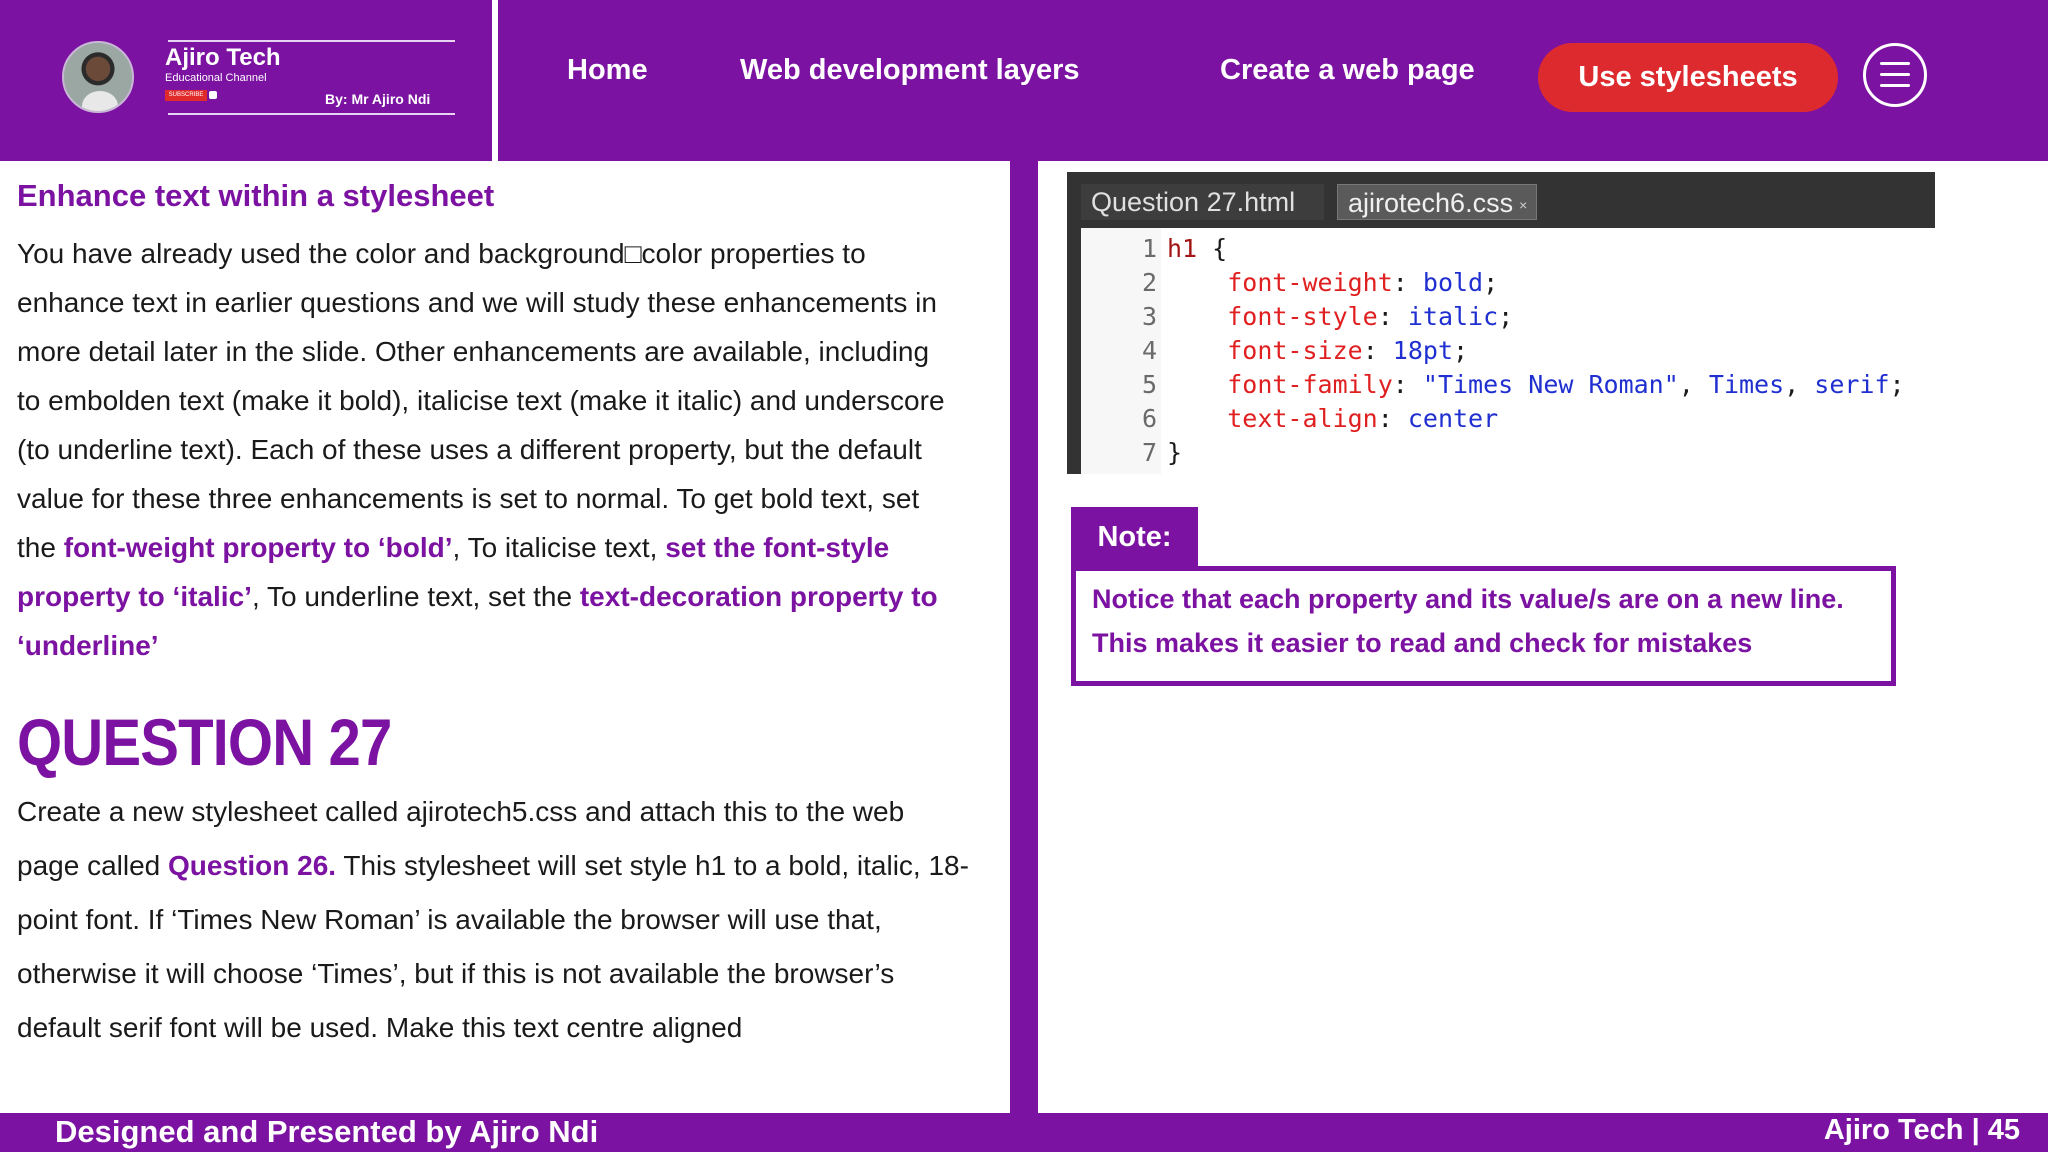 This screenshot has height=1152, width=2048. What do you see at coordinates (495, 80) in the screenshot?
I see `header-divider` at bounding box center [495, 80].